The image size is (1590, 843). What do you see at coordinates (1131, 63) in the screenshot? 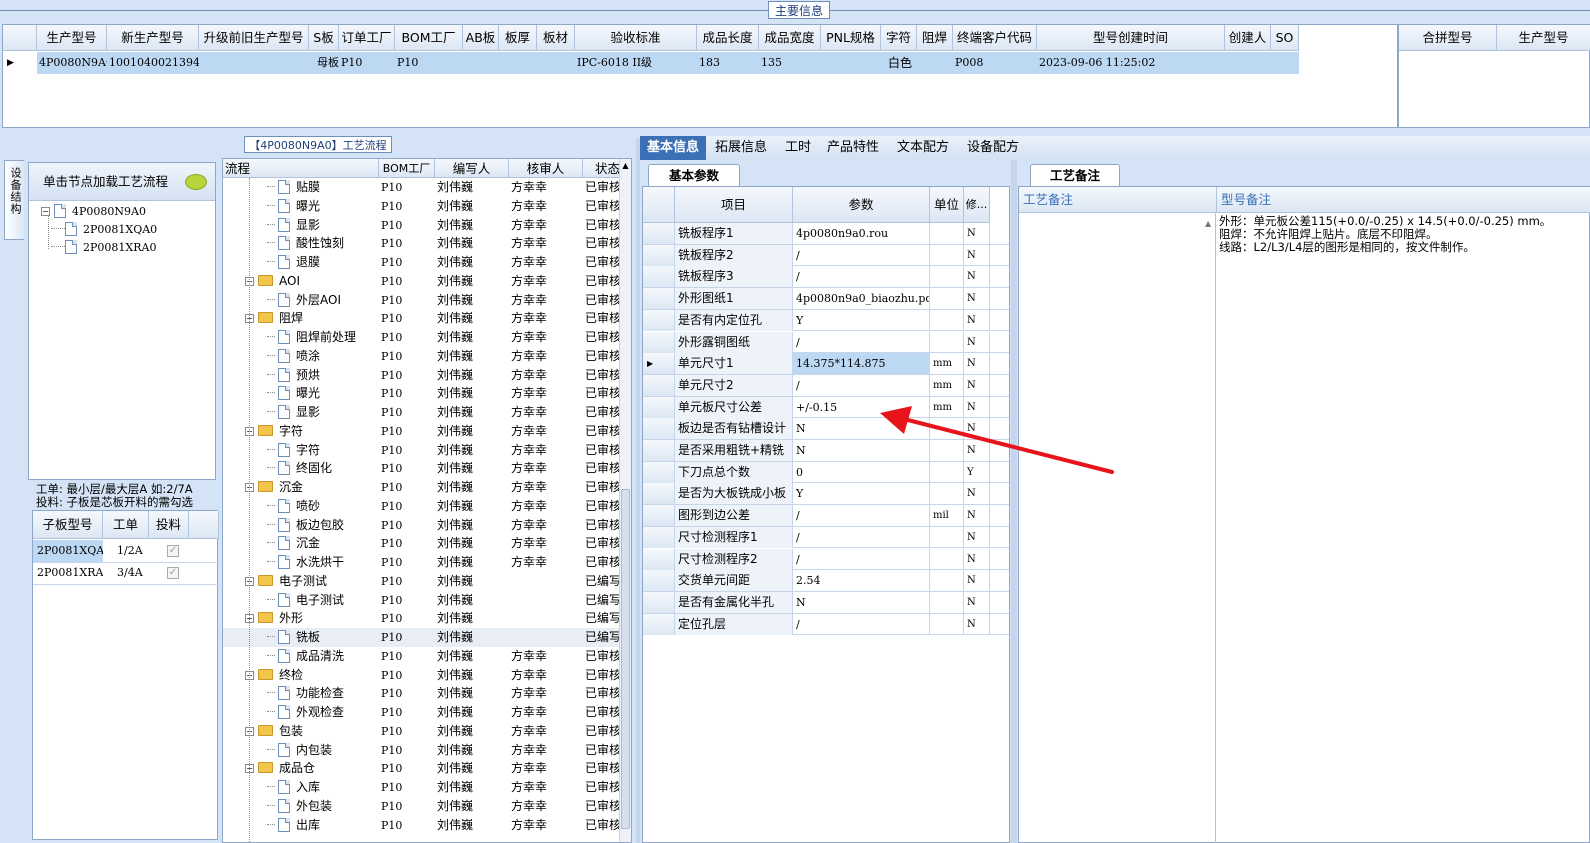
I see `cell-16: 2023-09-06 11:25:02` at bounding box center [1131, 63].